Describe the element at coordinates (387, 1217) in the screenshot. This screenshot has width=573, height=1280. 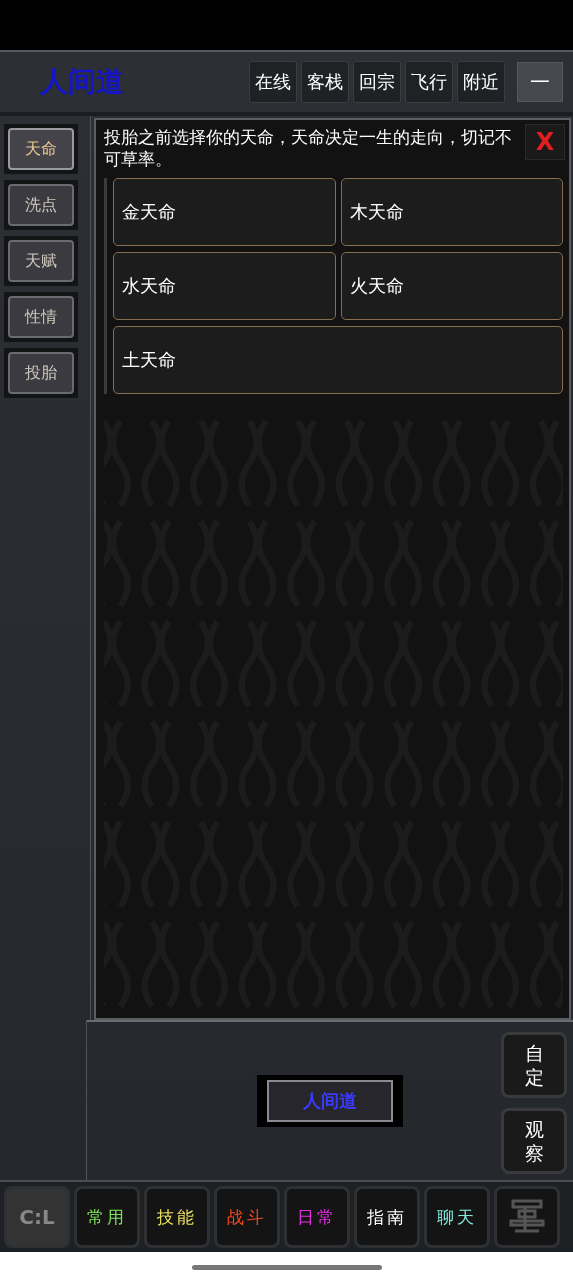
I see `menu-button: 指南` at that location.